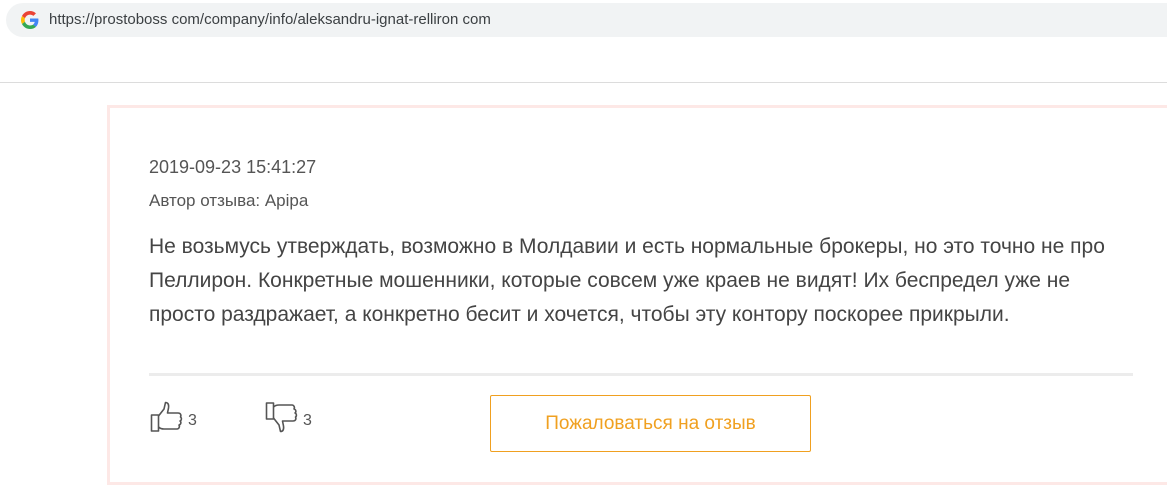  I want to click on like-button: 3, so click(173, 417).